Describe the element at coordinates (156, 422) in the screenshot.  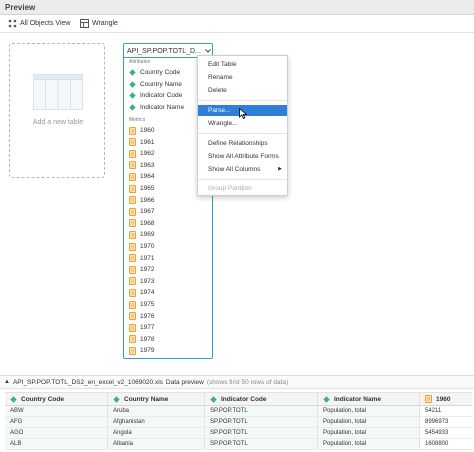
I see `table-cell: Afghanistan` at that location.